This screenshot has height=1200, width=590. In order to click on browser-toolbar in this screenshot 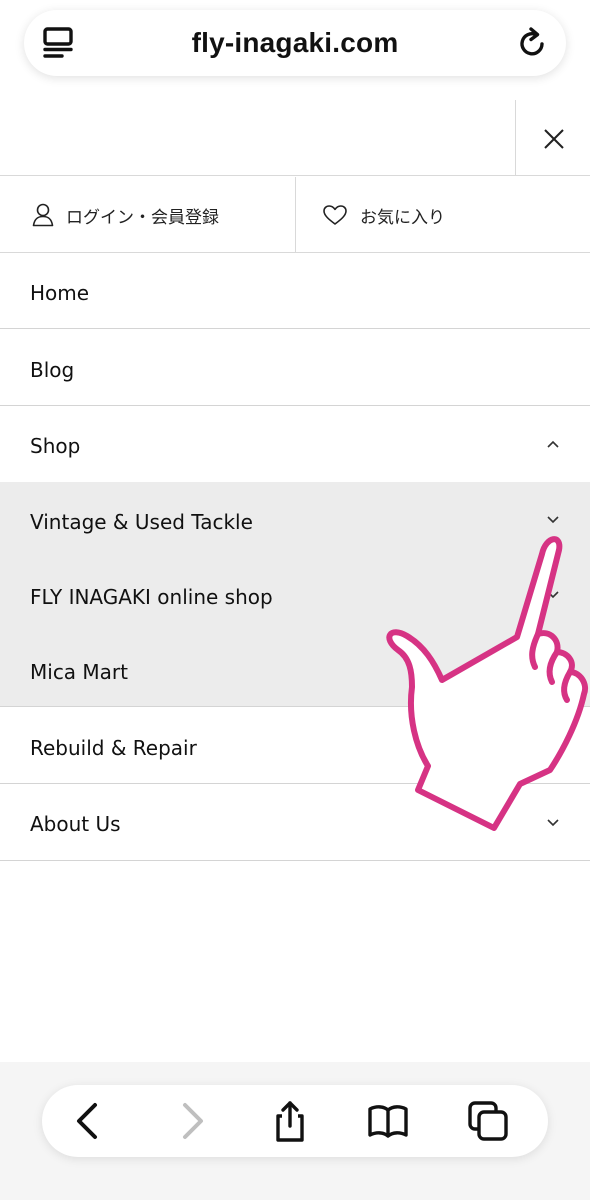, I will do `click(295, 1121)`.